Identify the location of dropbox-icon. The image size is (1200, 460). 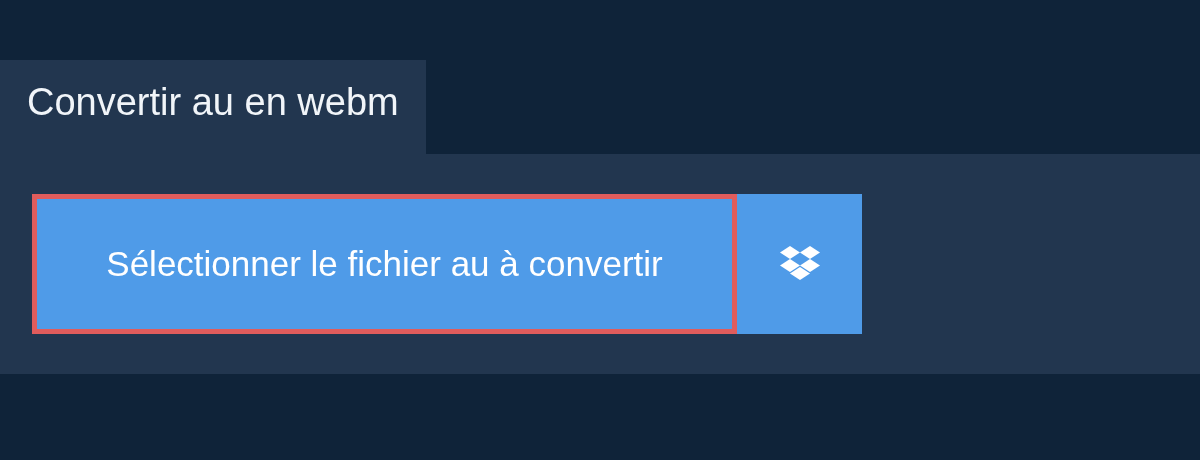
(799, 264).